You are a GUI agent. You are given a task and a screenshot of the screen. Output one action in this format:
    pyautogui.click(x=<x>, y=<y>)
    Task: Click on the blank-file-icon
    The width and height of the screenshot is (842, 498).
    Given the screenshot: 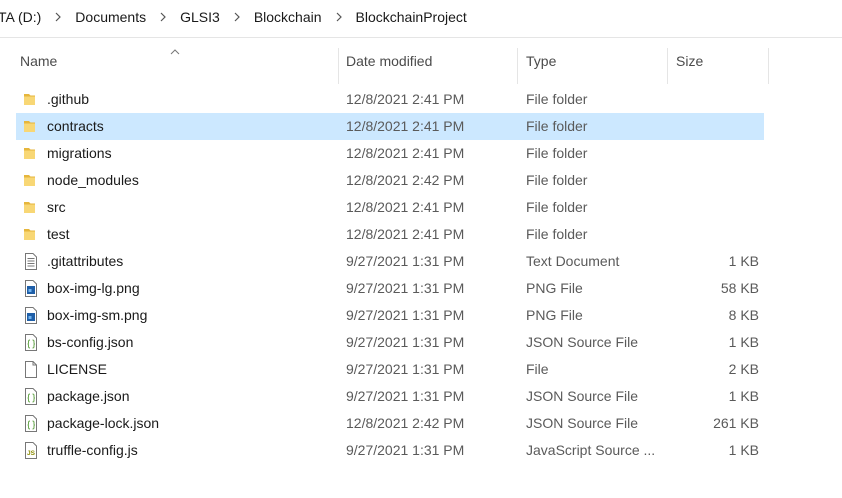 What is the action you would take?
    pyautogui.click(x=31, y=369)
    